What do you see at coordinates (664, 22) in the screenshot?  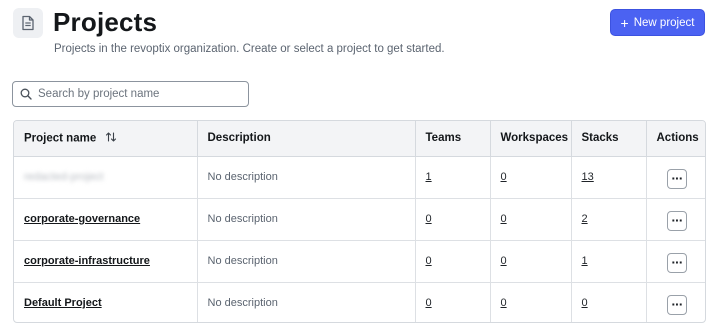 I see `new-project-button-label: New project` at bounding box center [664, 22].